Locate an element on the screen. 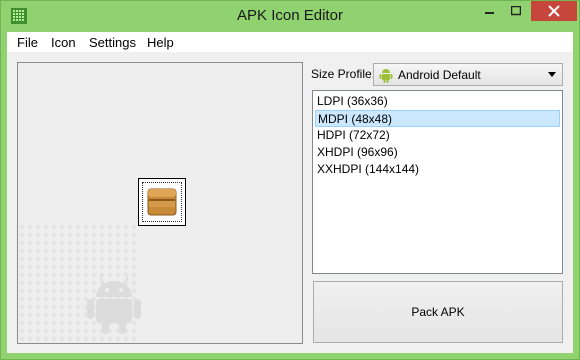 This screenshot has height=360, width=580. box-icon is located at coordinates (162, 202).